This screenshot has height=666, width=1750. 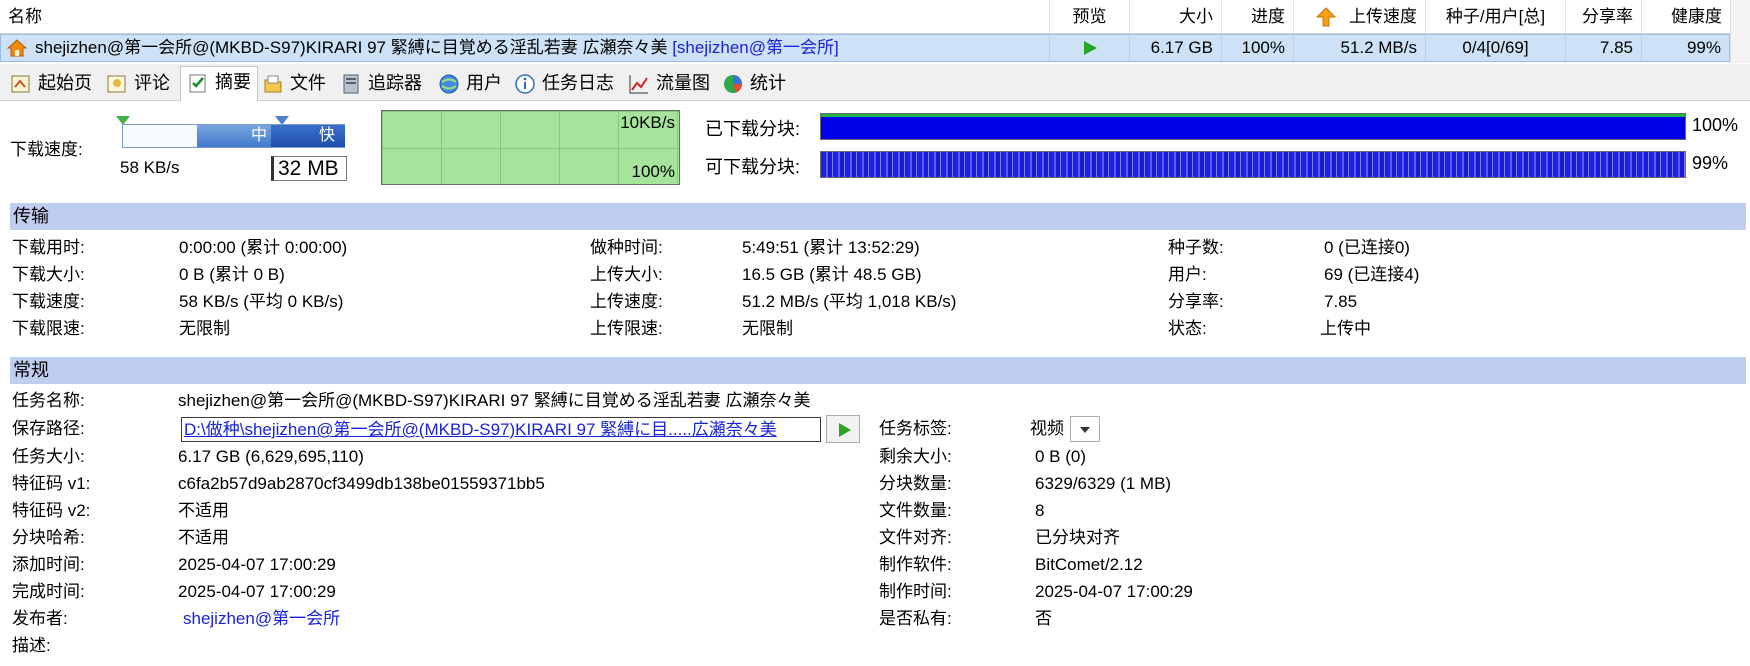 What do you see at coordinates (294, 83) in the screenshot?
I see `tab-files: 文件` at bounding box center [294, 83].